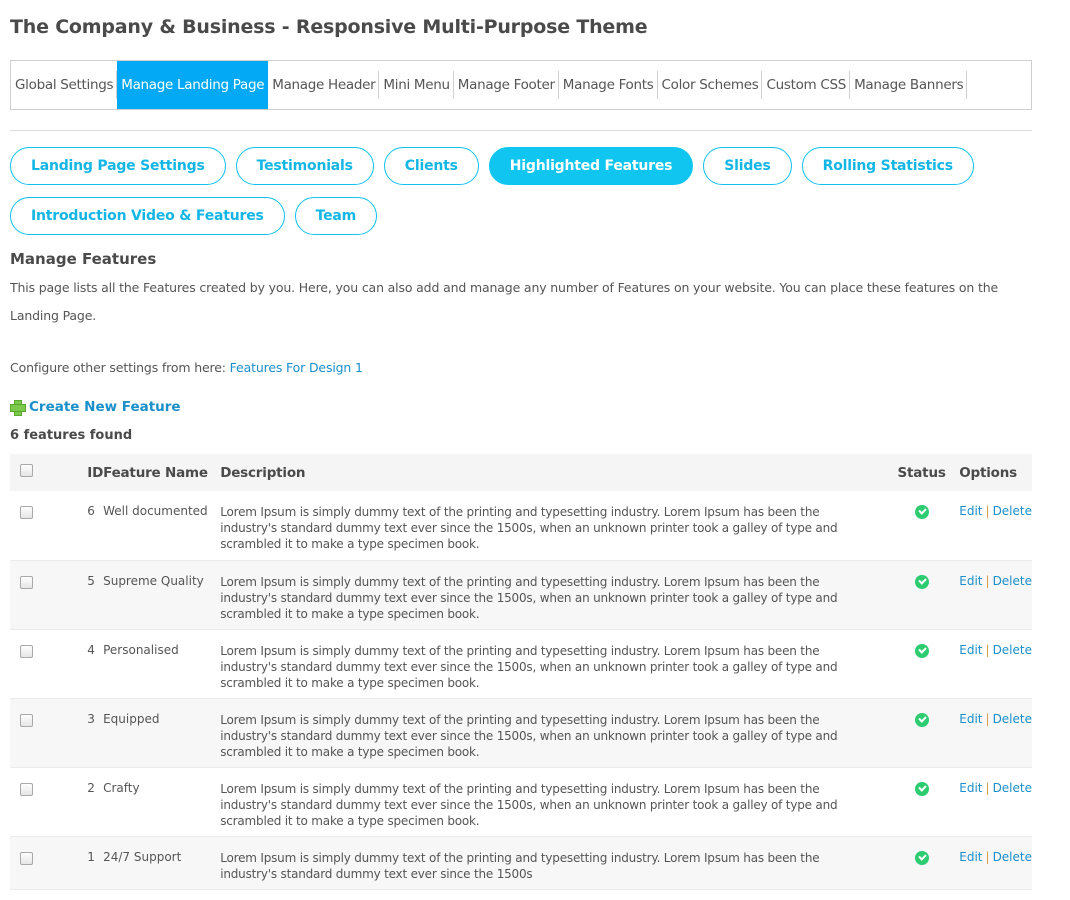  What do you see at coordinates (18, 408) in the screenshot?
I see `plus-icon` at bounding box center [18, 408].